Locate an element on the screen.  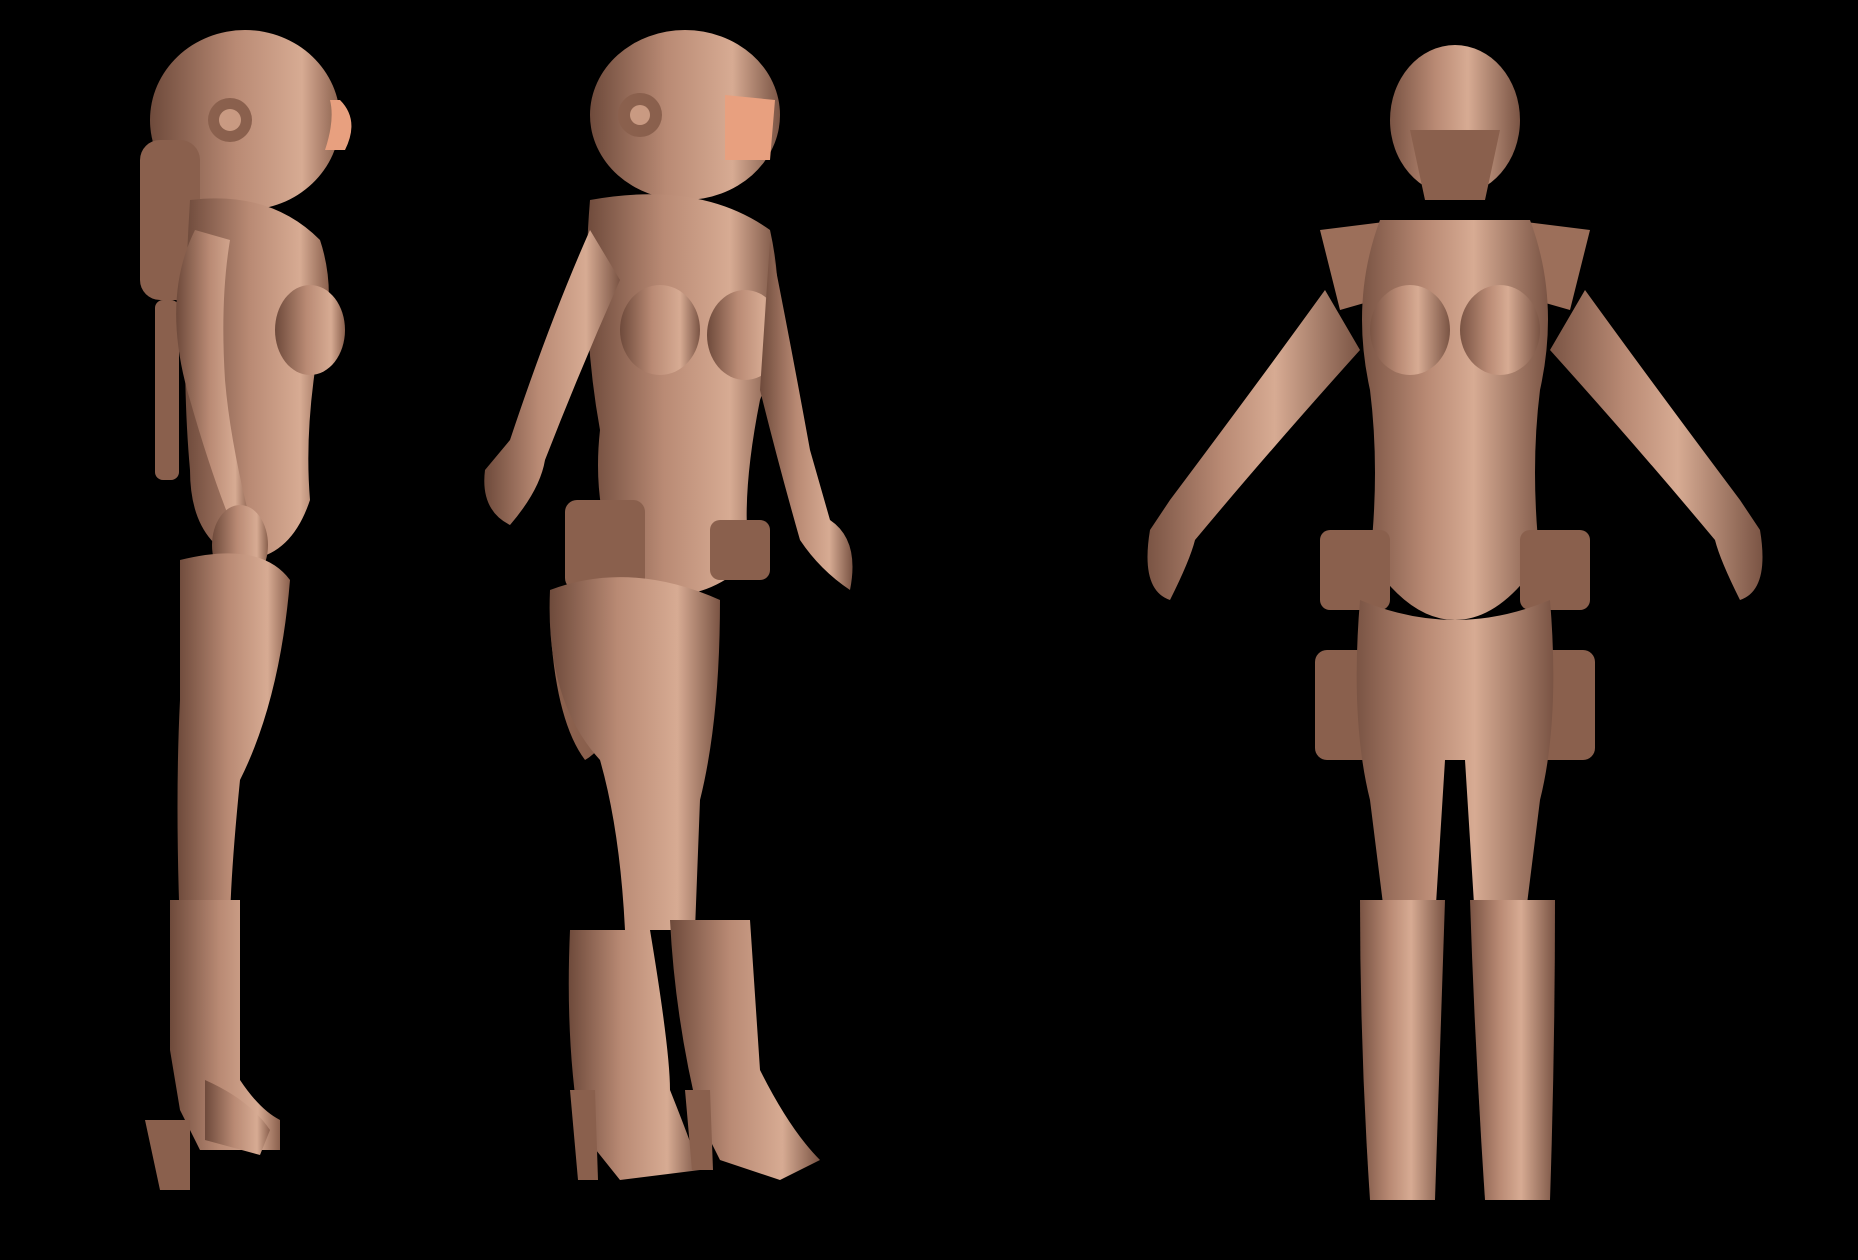
tq-legs is located at coordinates (684, 878).